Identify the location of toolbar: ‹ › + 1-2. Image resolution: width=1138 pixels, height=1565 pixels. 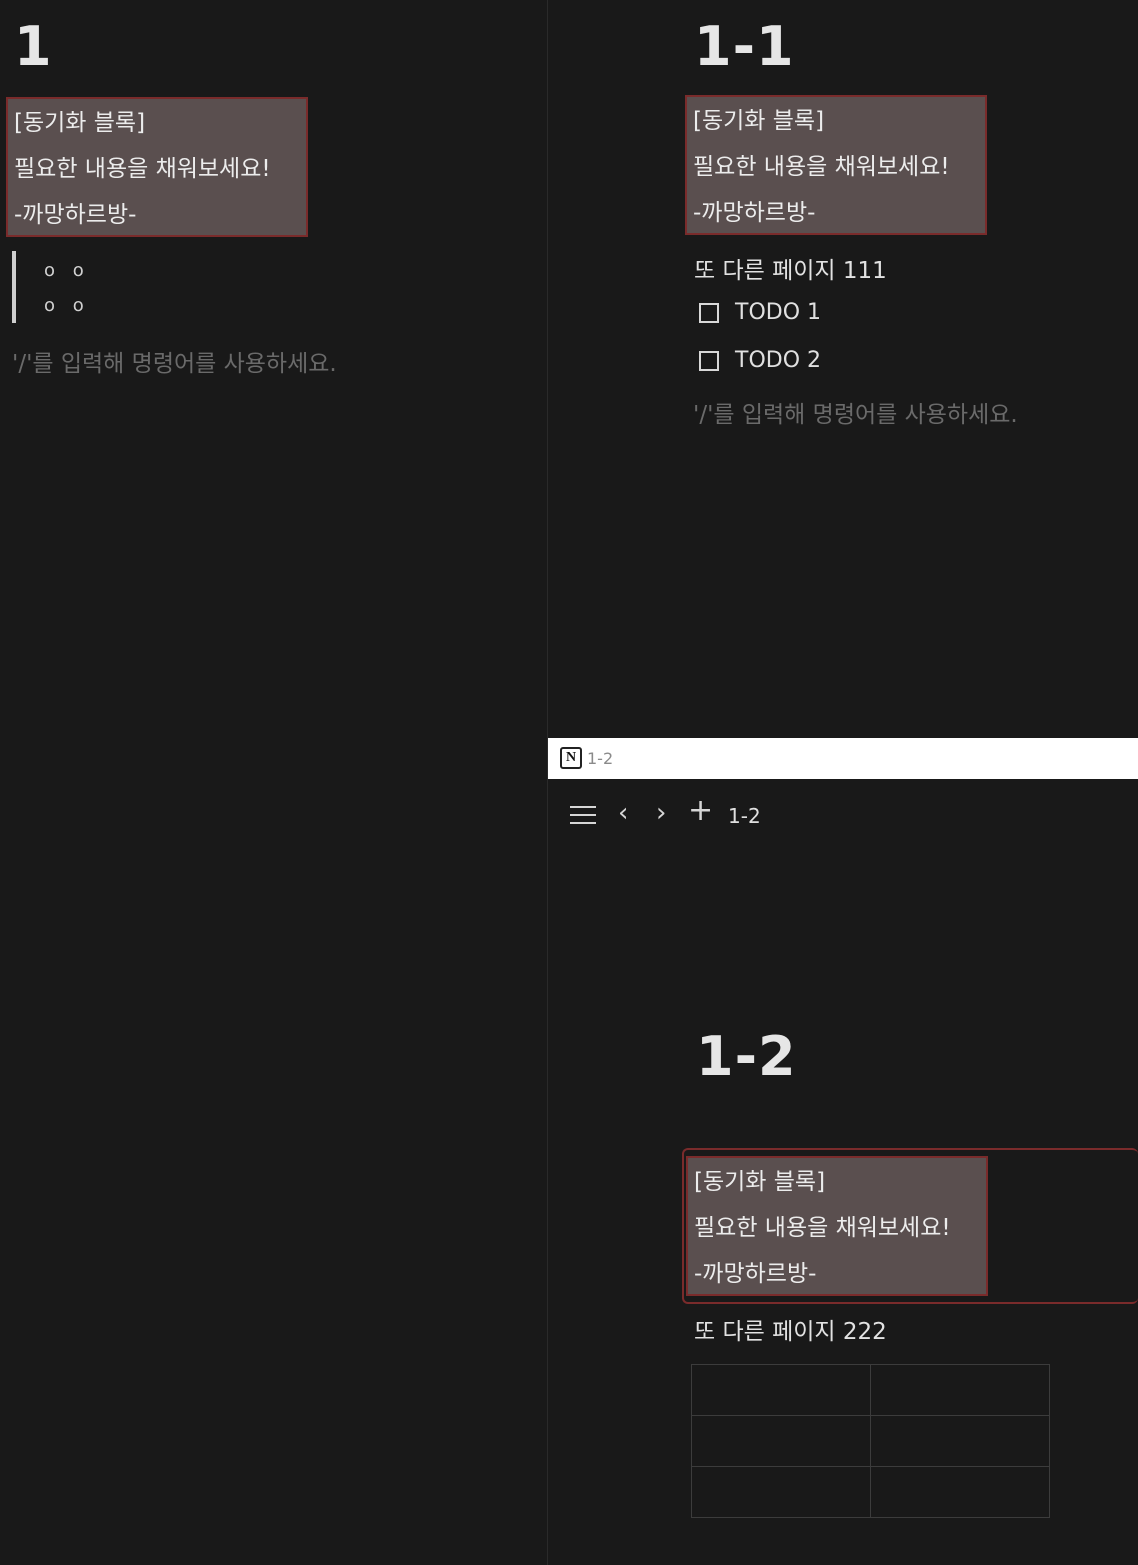
(843, 814).